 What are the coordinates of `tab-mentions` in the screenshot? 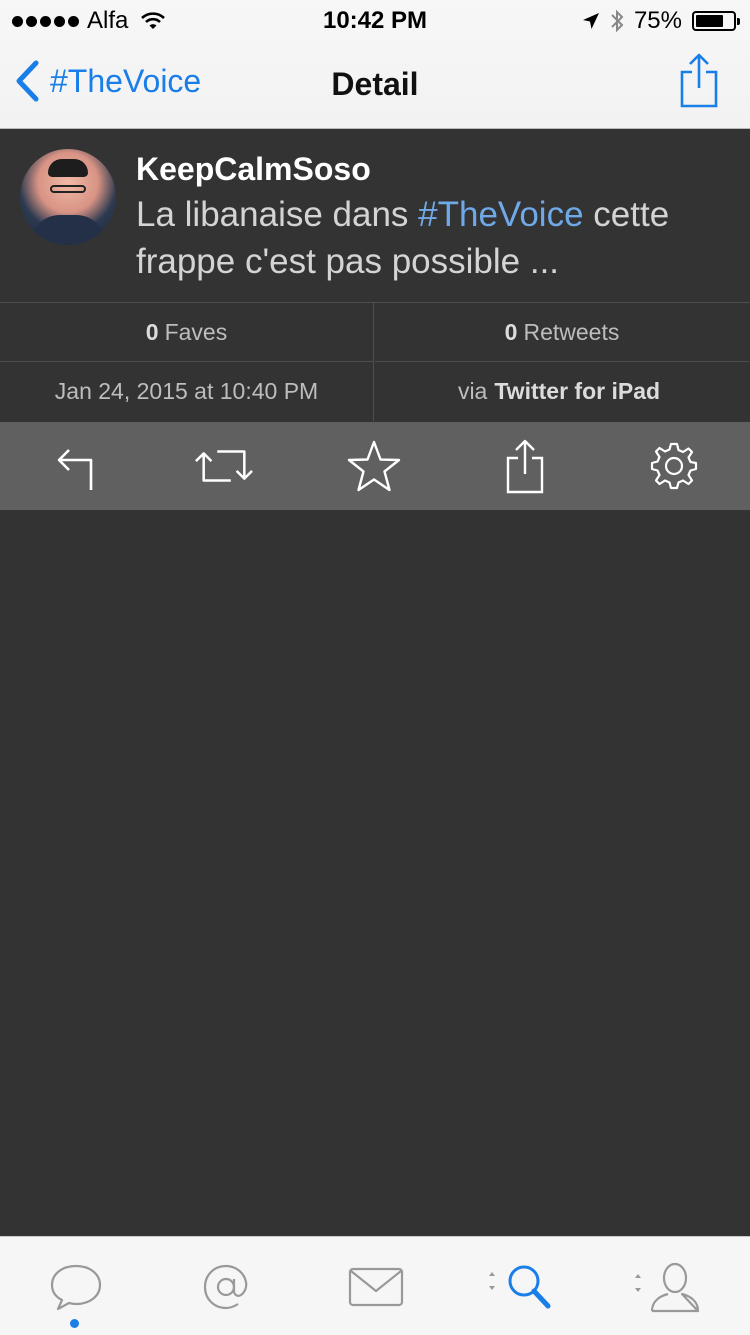 It's located at (226, 1287).